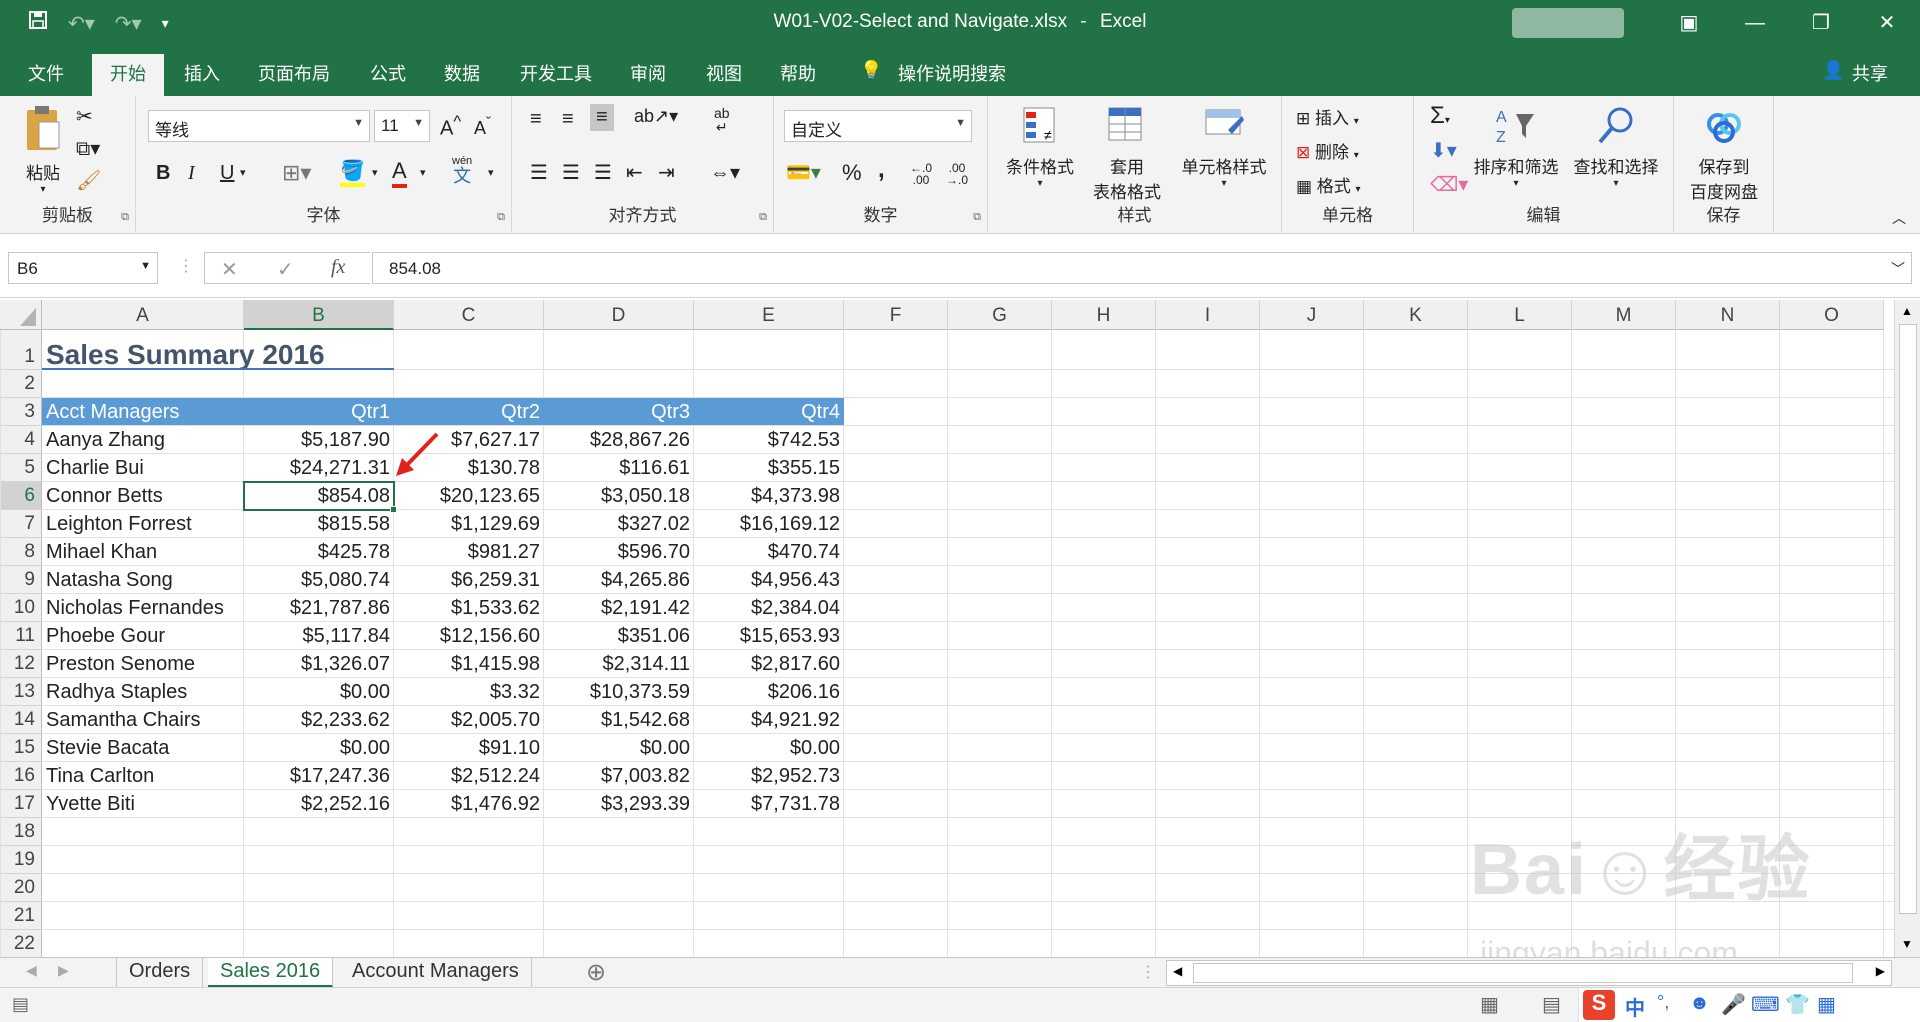  Describe the element at coordinates (619, 440) in the screenshot. I see `sales-value-cell: $28,867.26` at that location.